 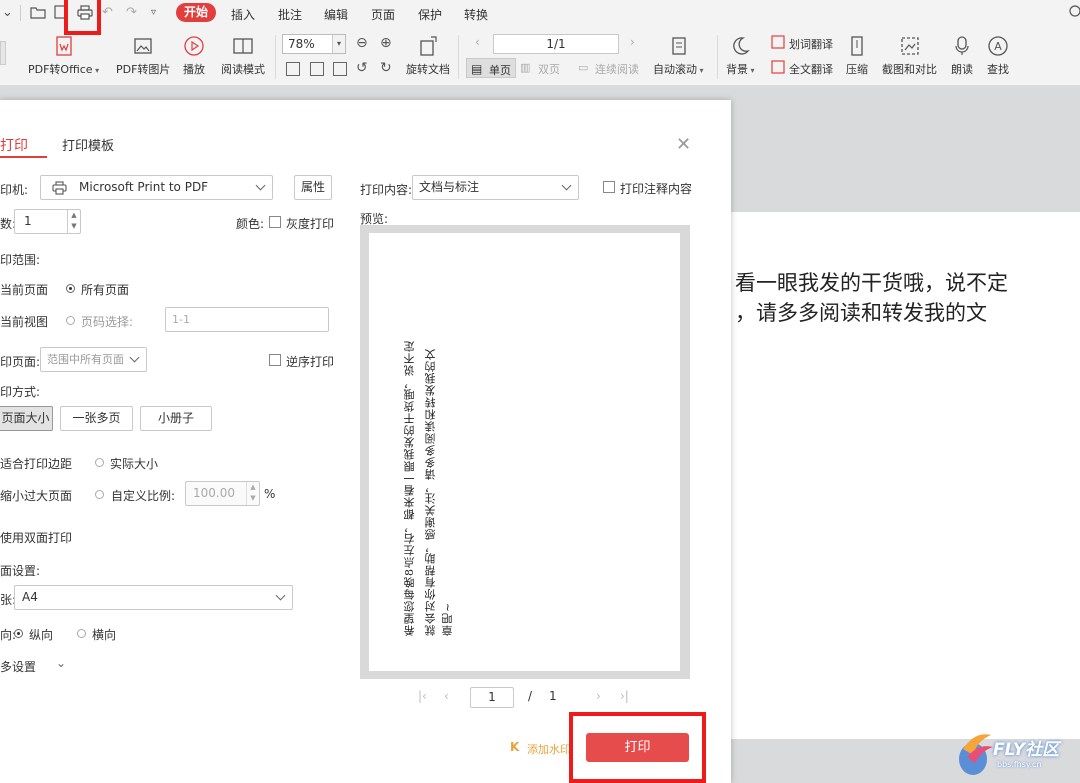 What do you see at coordinates (153, 13) in the screenshot?
I see `customize-dropdown-icon: ▿` at bounding box center [153, 13].